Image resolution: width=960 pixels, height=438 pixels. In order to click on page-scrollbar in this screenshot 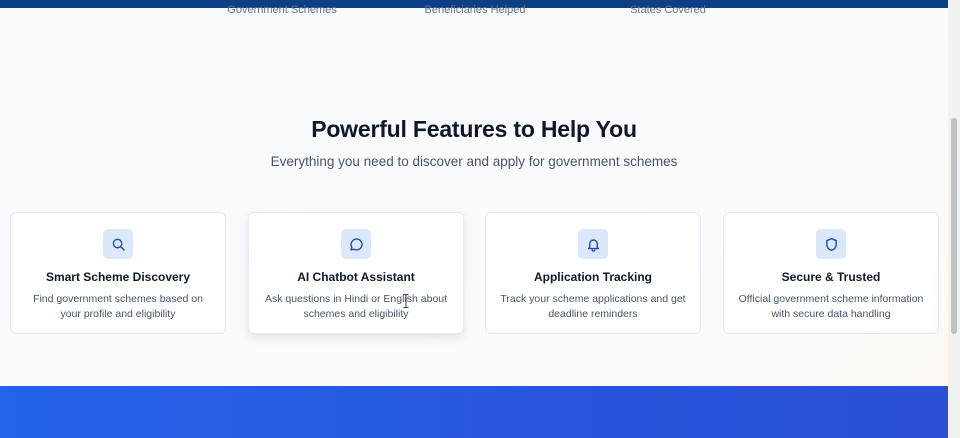, I will do `click(954, 219)`.